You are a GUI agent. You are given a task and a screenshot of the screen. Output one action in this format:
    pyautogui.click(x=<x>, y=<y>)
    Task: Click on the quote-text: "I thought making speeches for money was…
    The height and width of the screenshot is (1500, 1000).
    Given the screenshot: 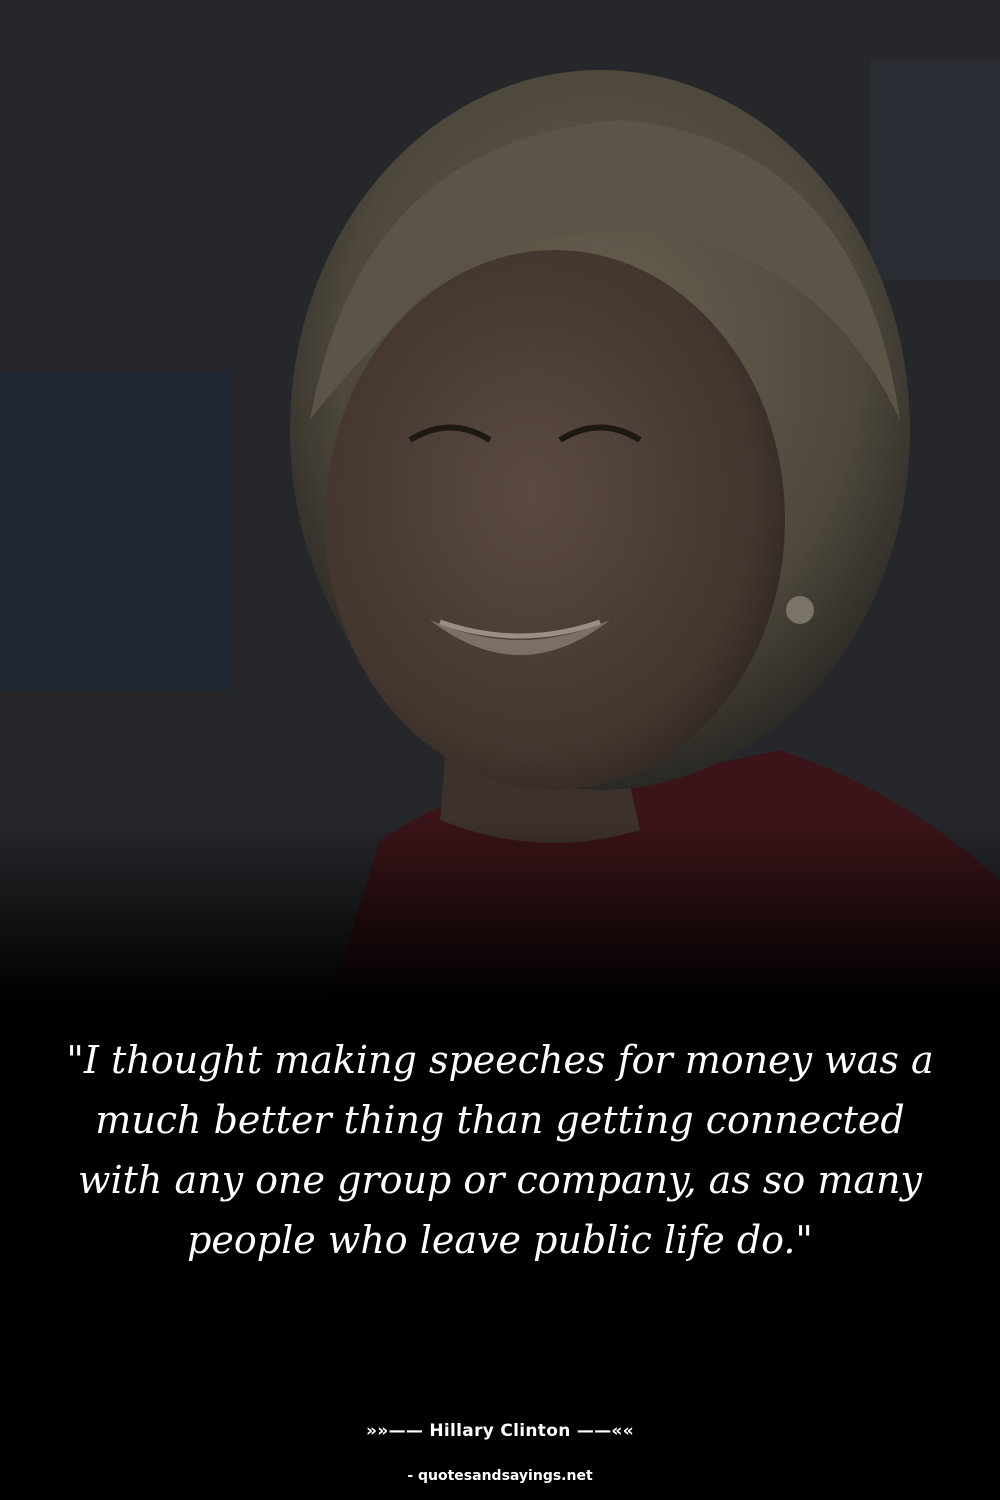 What is the action you would take?
    pyautogui.click(x=500, y=1150)
    